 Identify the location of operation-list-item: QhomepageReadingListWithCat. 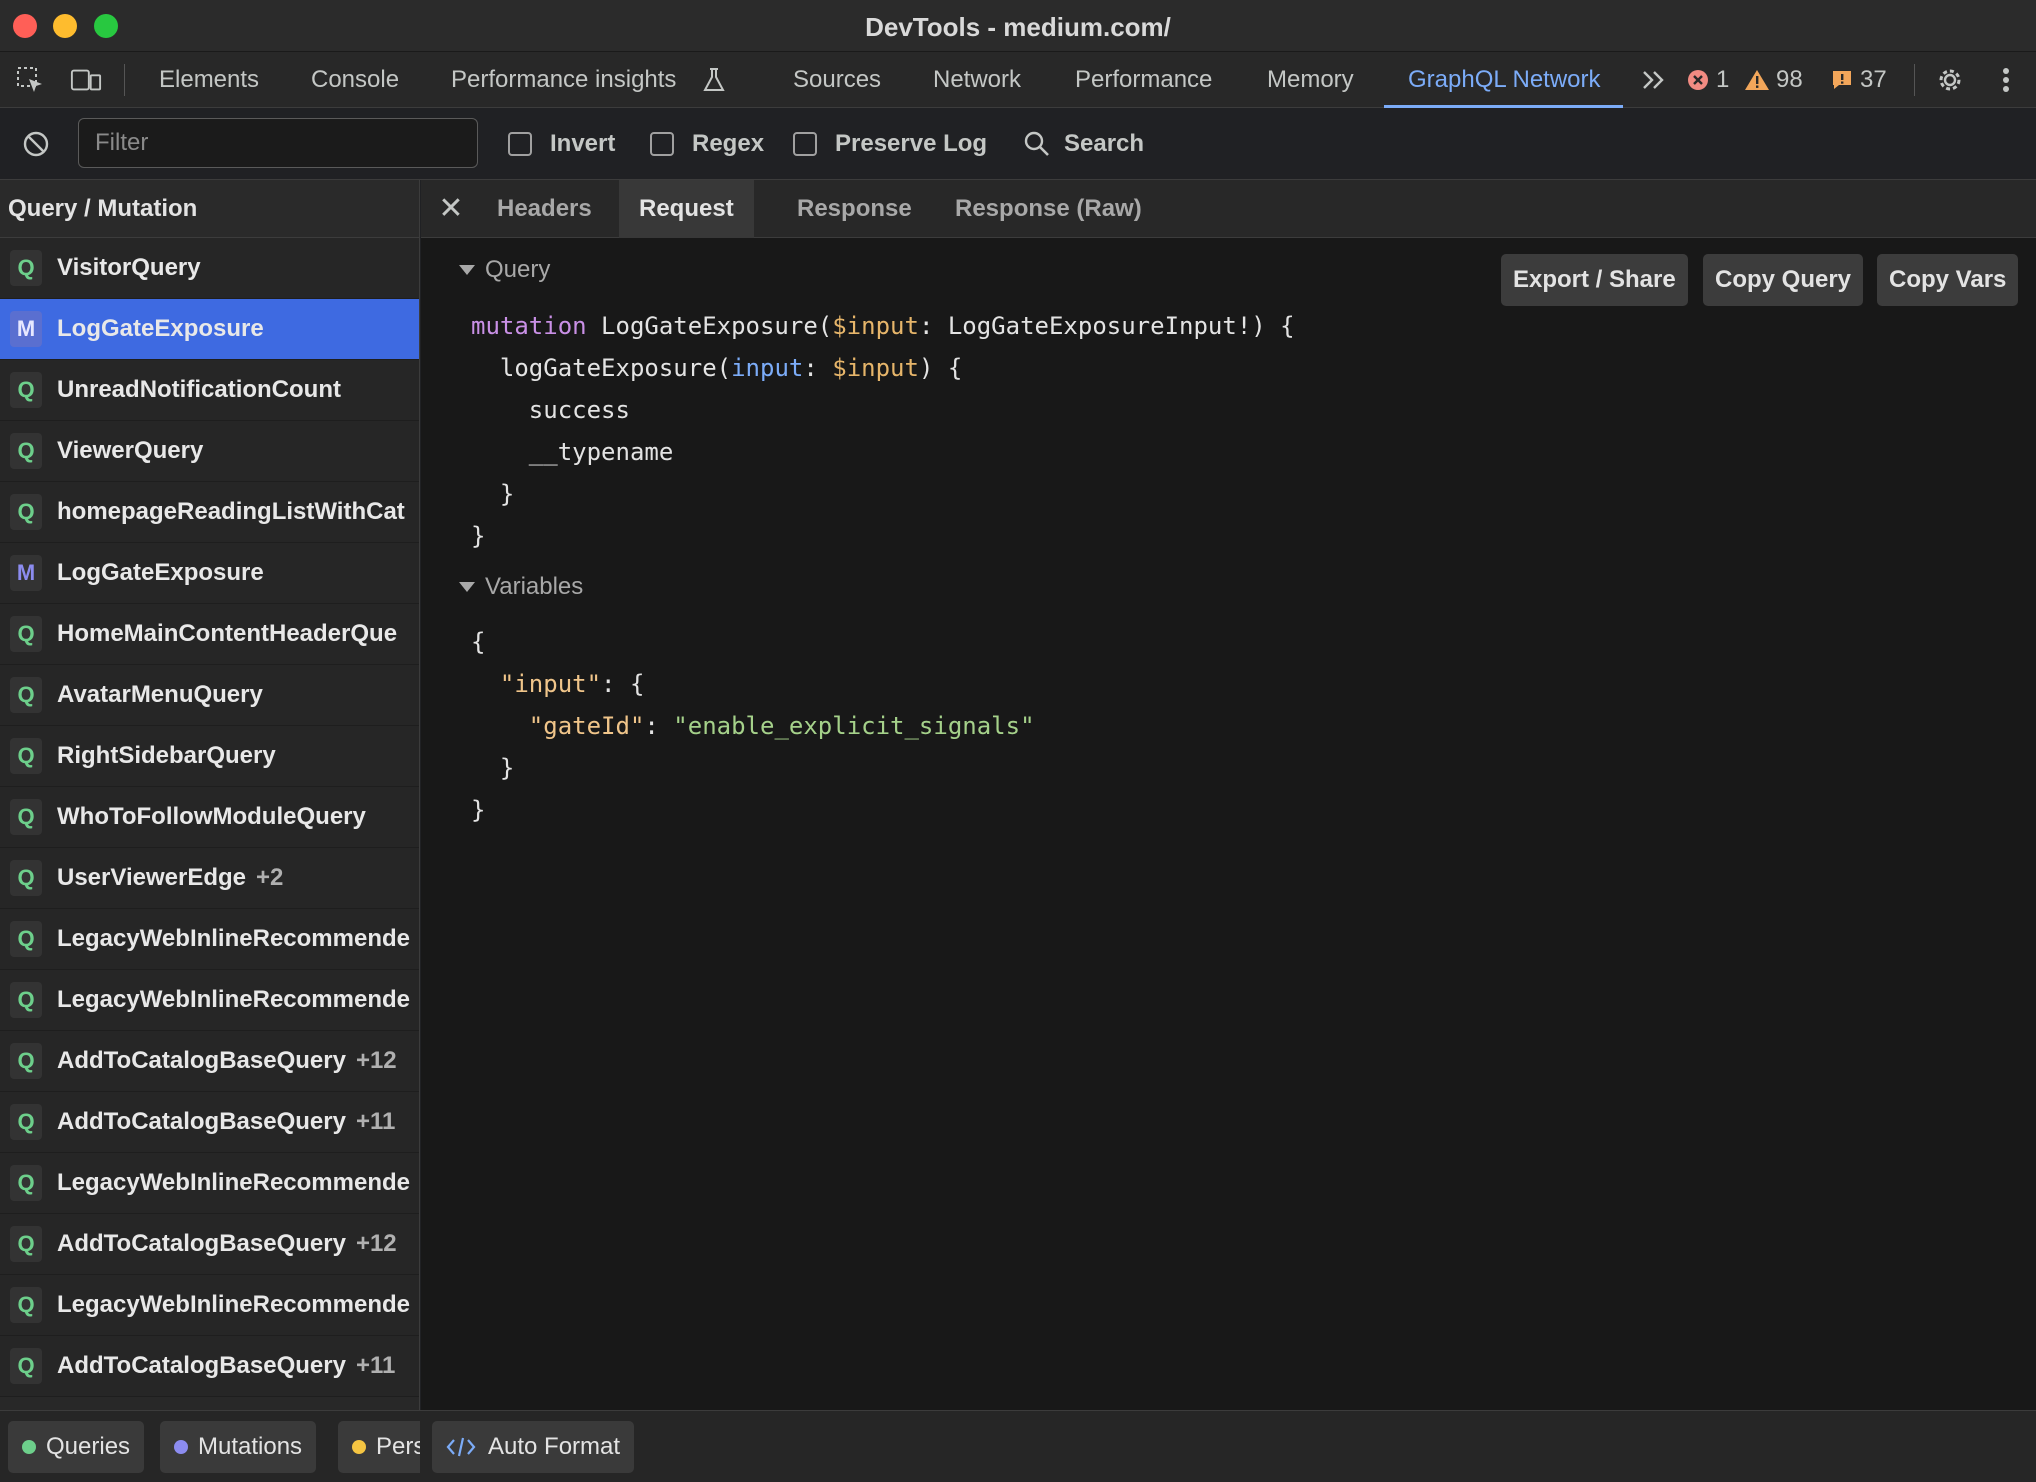
(209, 512).